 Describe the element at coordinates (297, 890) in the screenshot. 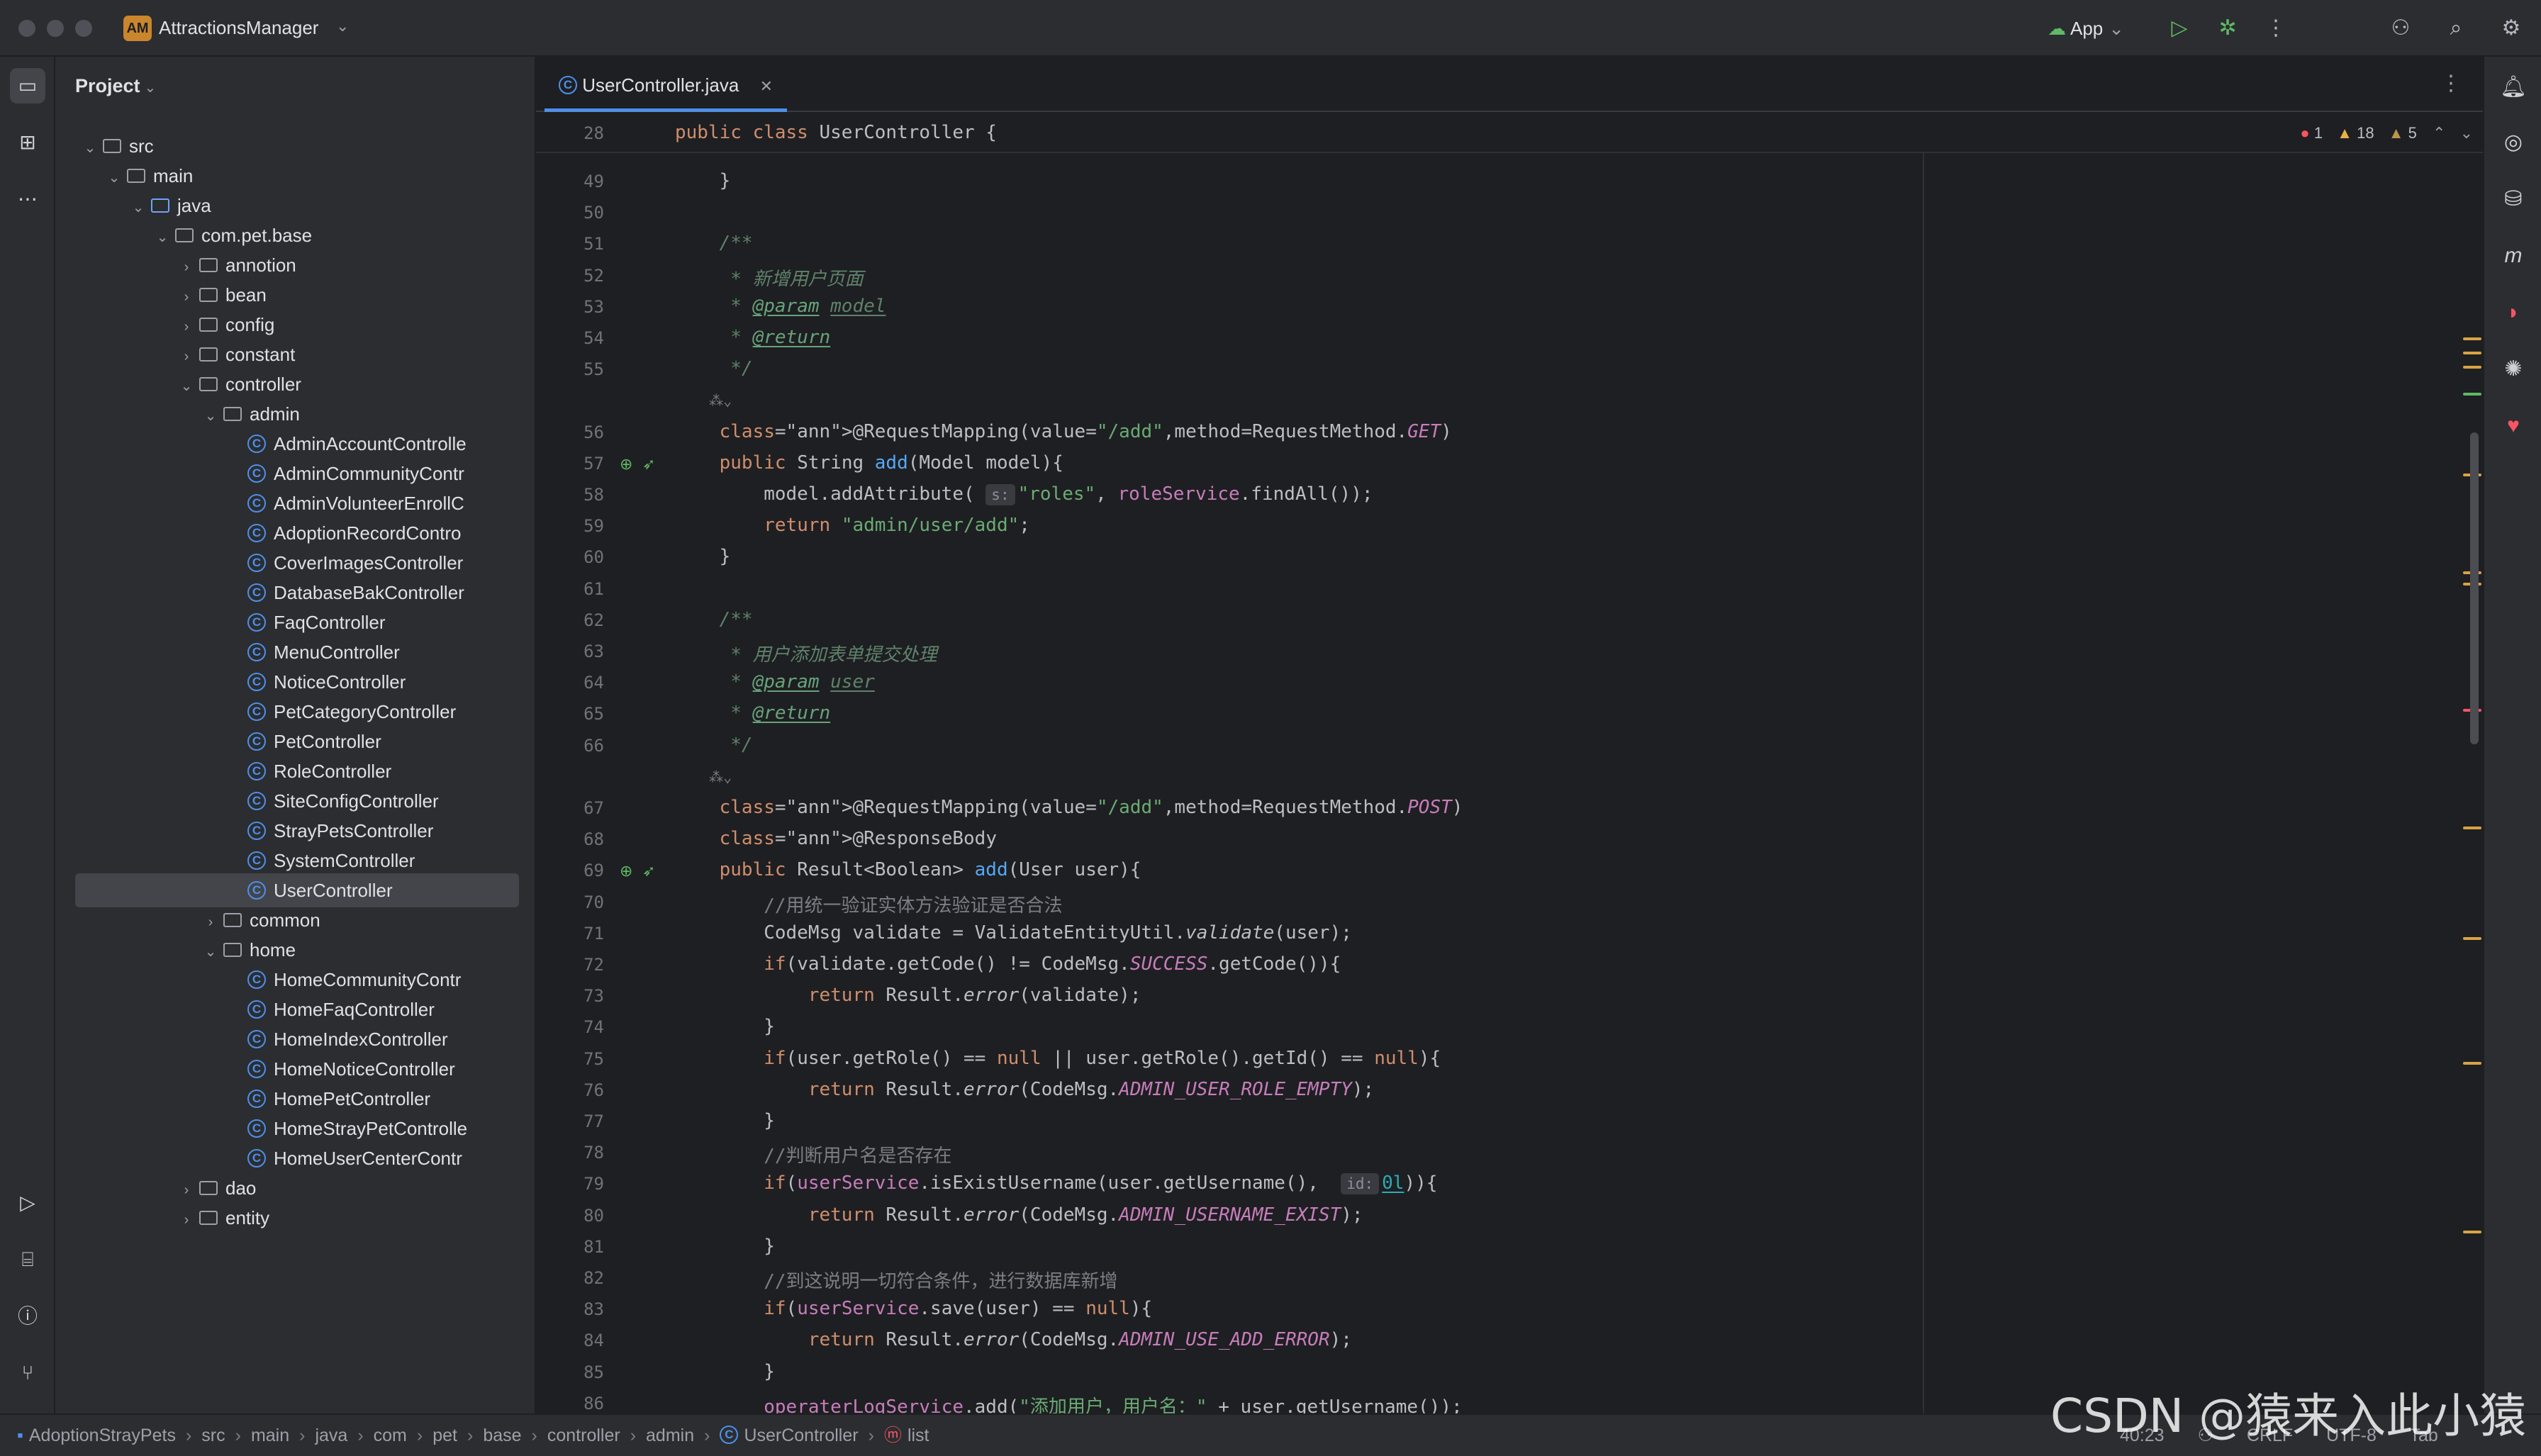

I see `tree-item-class: C UserController` at that location.